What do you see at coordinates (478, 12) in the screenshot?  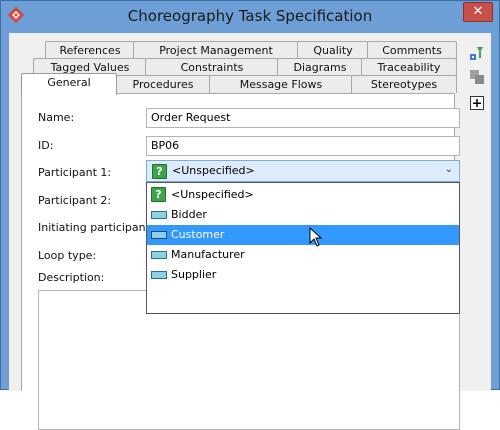 I see `close-button: ✕` at bounding box center [478, 12].